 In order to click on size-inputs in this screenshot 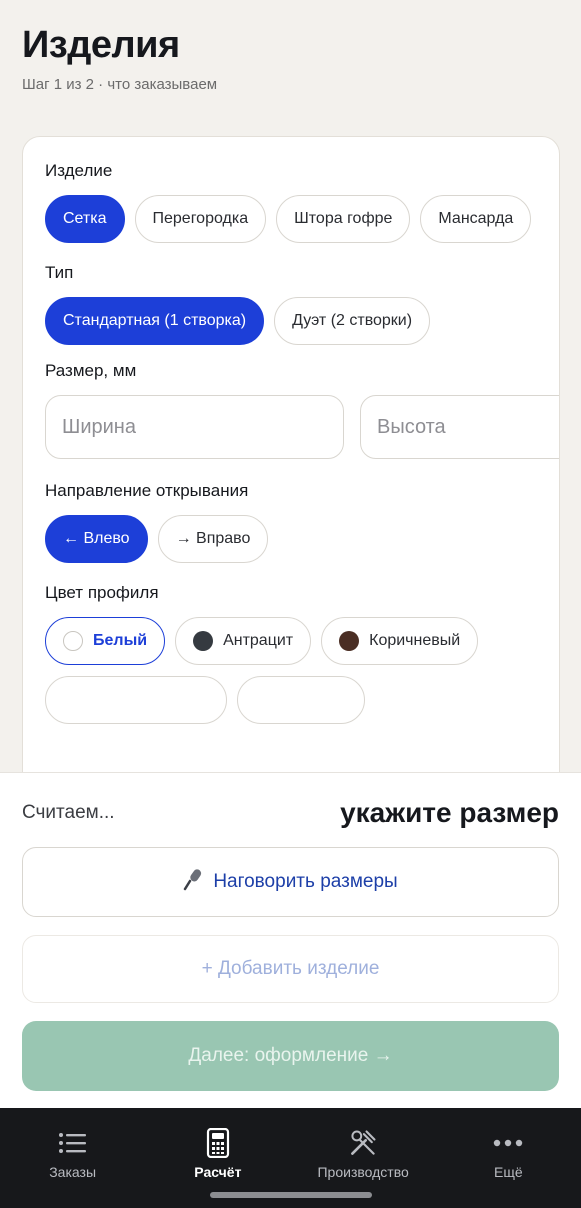, I will do `click(302, 427)`.